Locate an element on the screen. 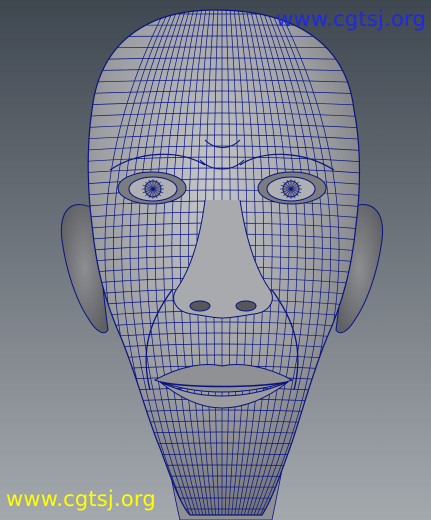  right-nostril is located at coordinates (246, 306).